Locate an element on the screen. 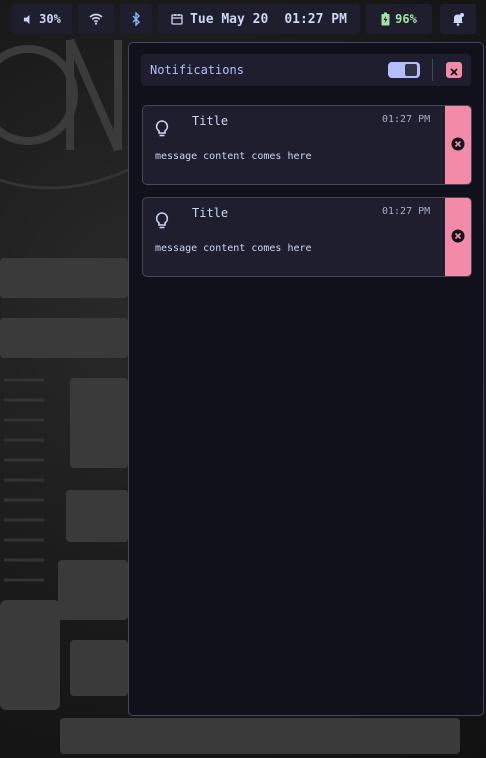 Image resolution: width=486 pixels, height=758 pixels. header-divider is located at coordinates (432, 70).